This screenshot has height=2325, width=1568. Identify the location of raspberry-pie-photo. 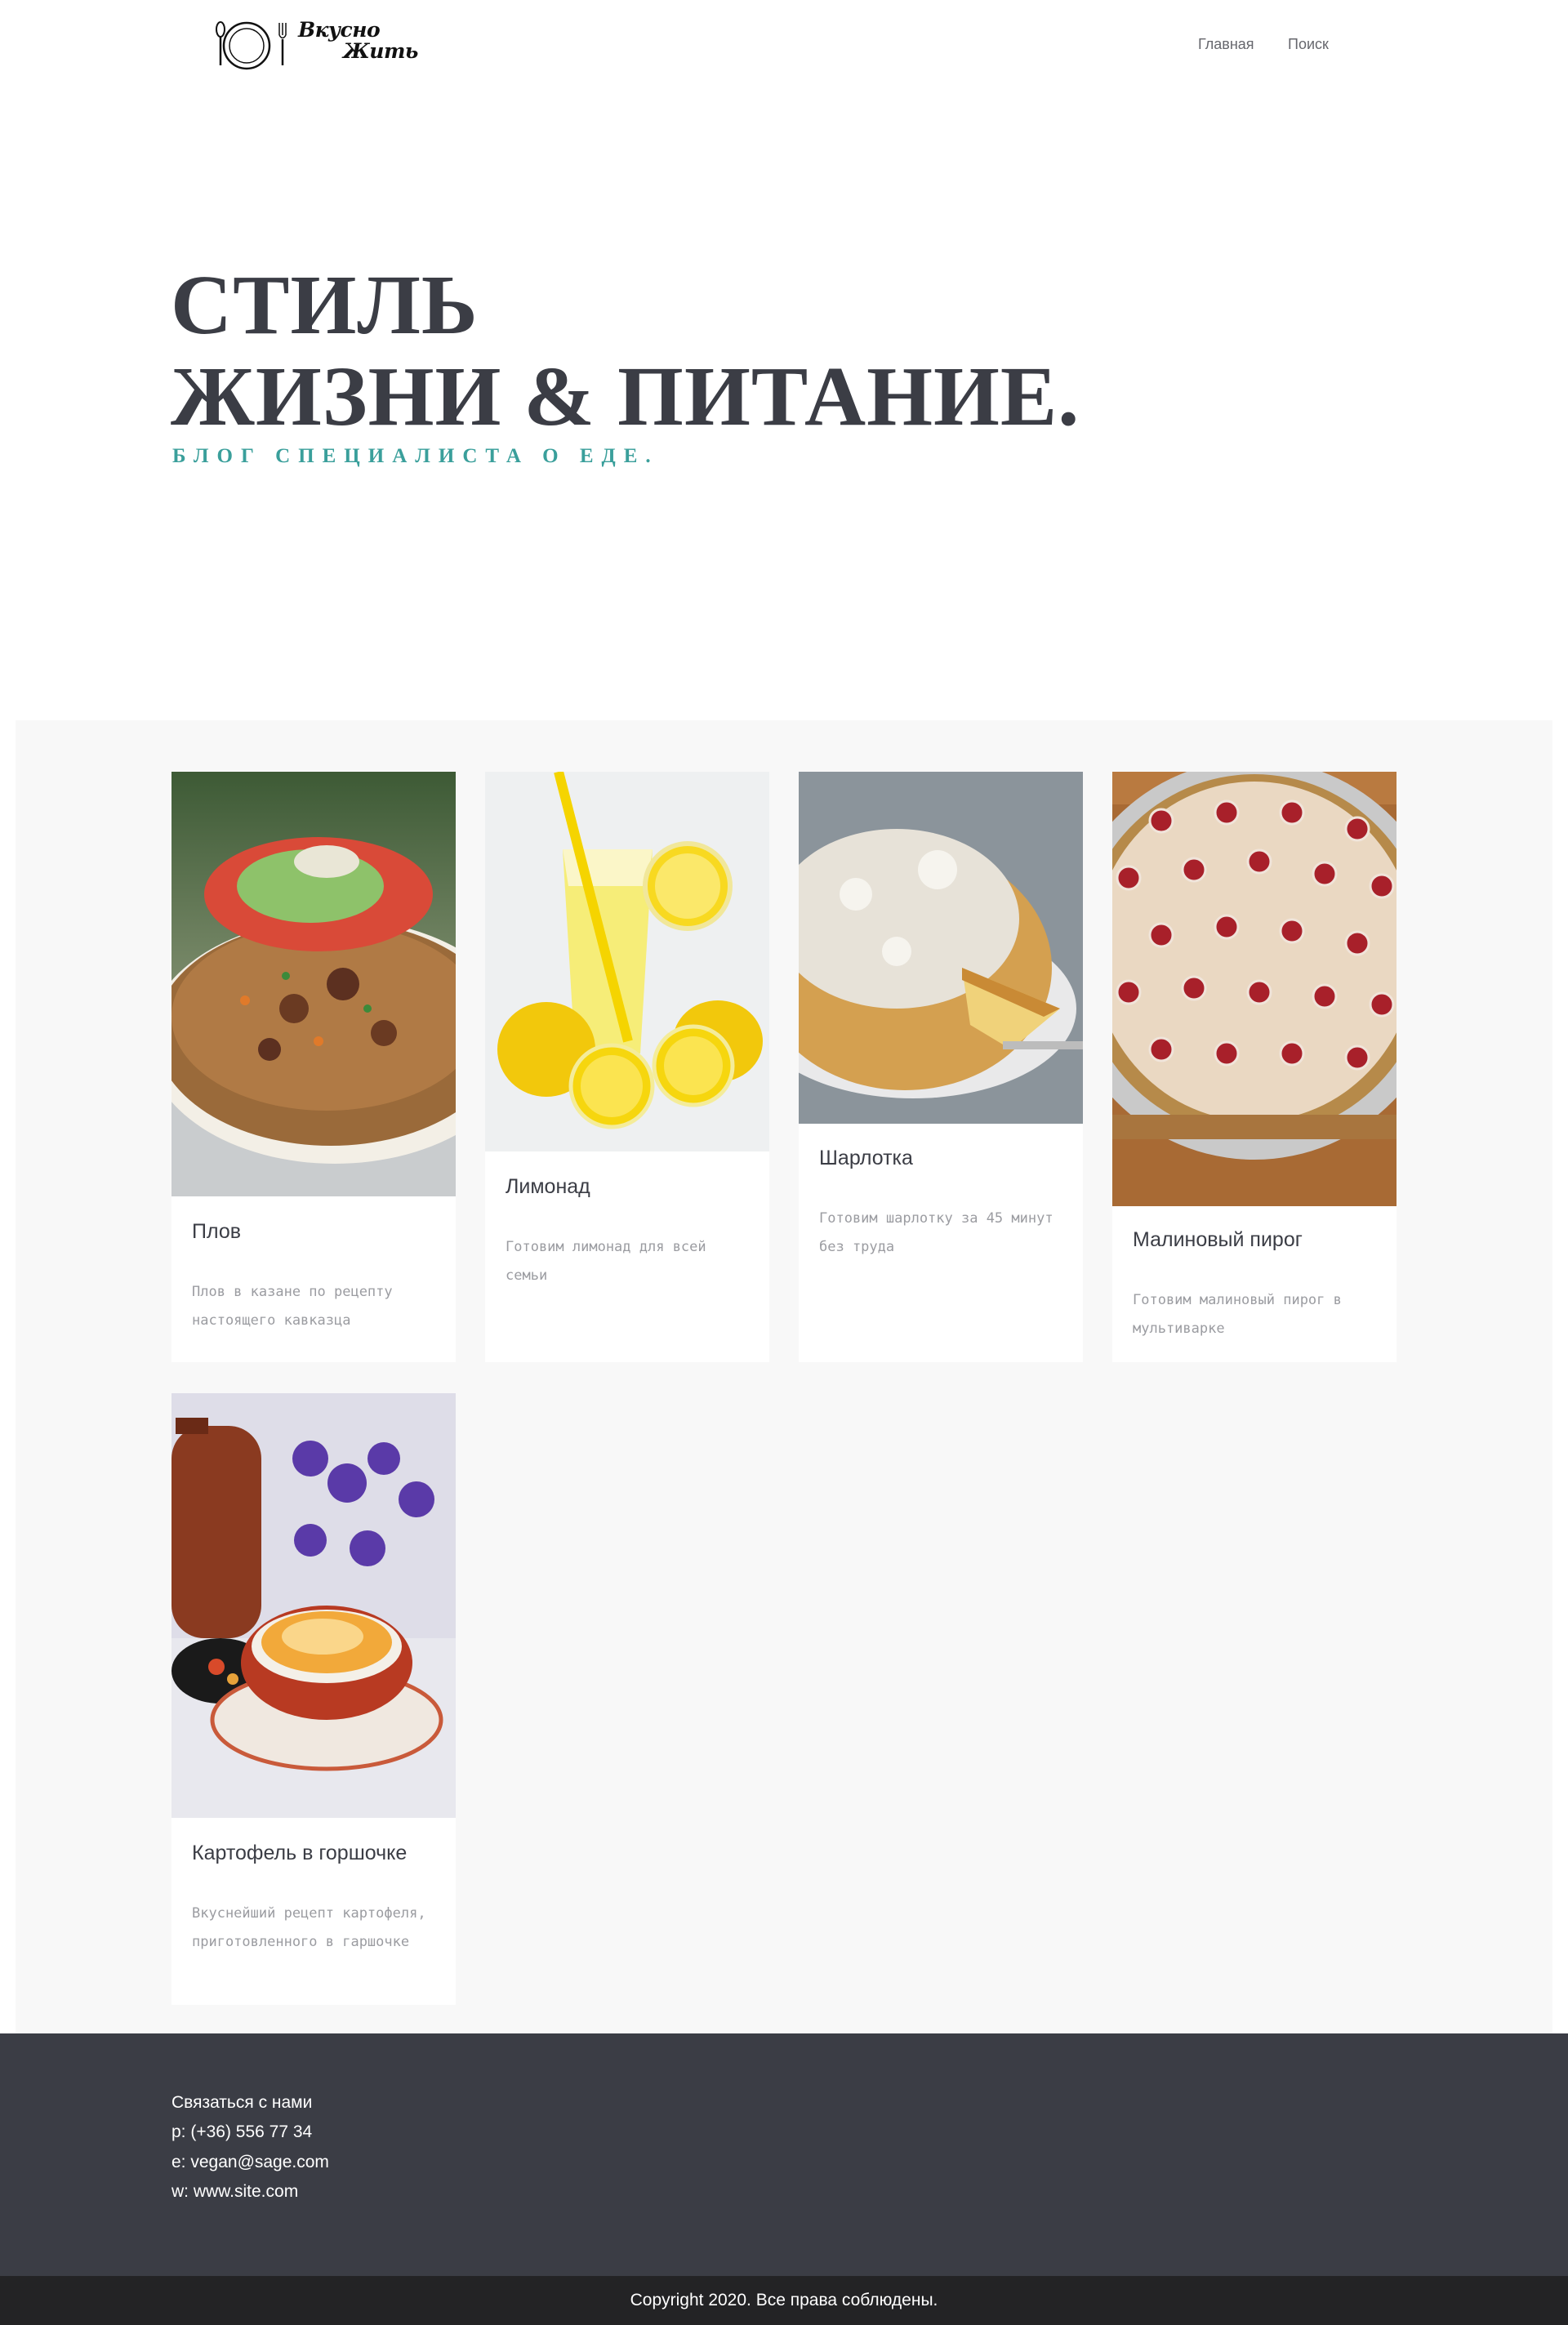
(1254, 989).